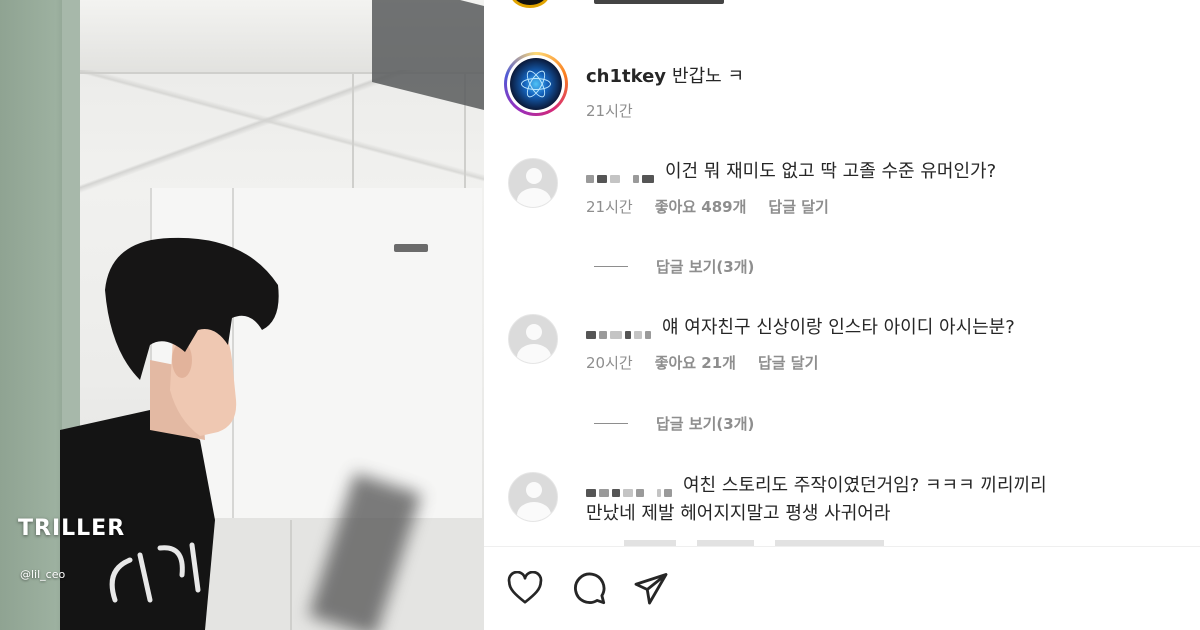 The width and height of the screenshot is (1200, 630). I want to click on post-author-avatar, so click(536, 84).